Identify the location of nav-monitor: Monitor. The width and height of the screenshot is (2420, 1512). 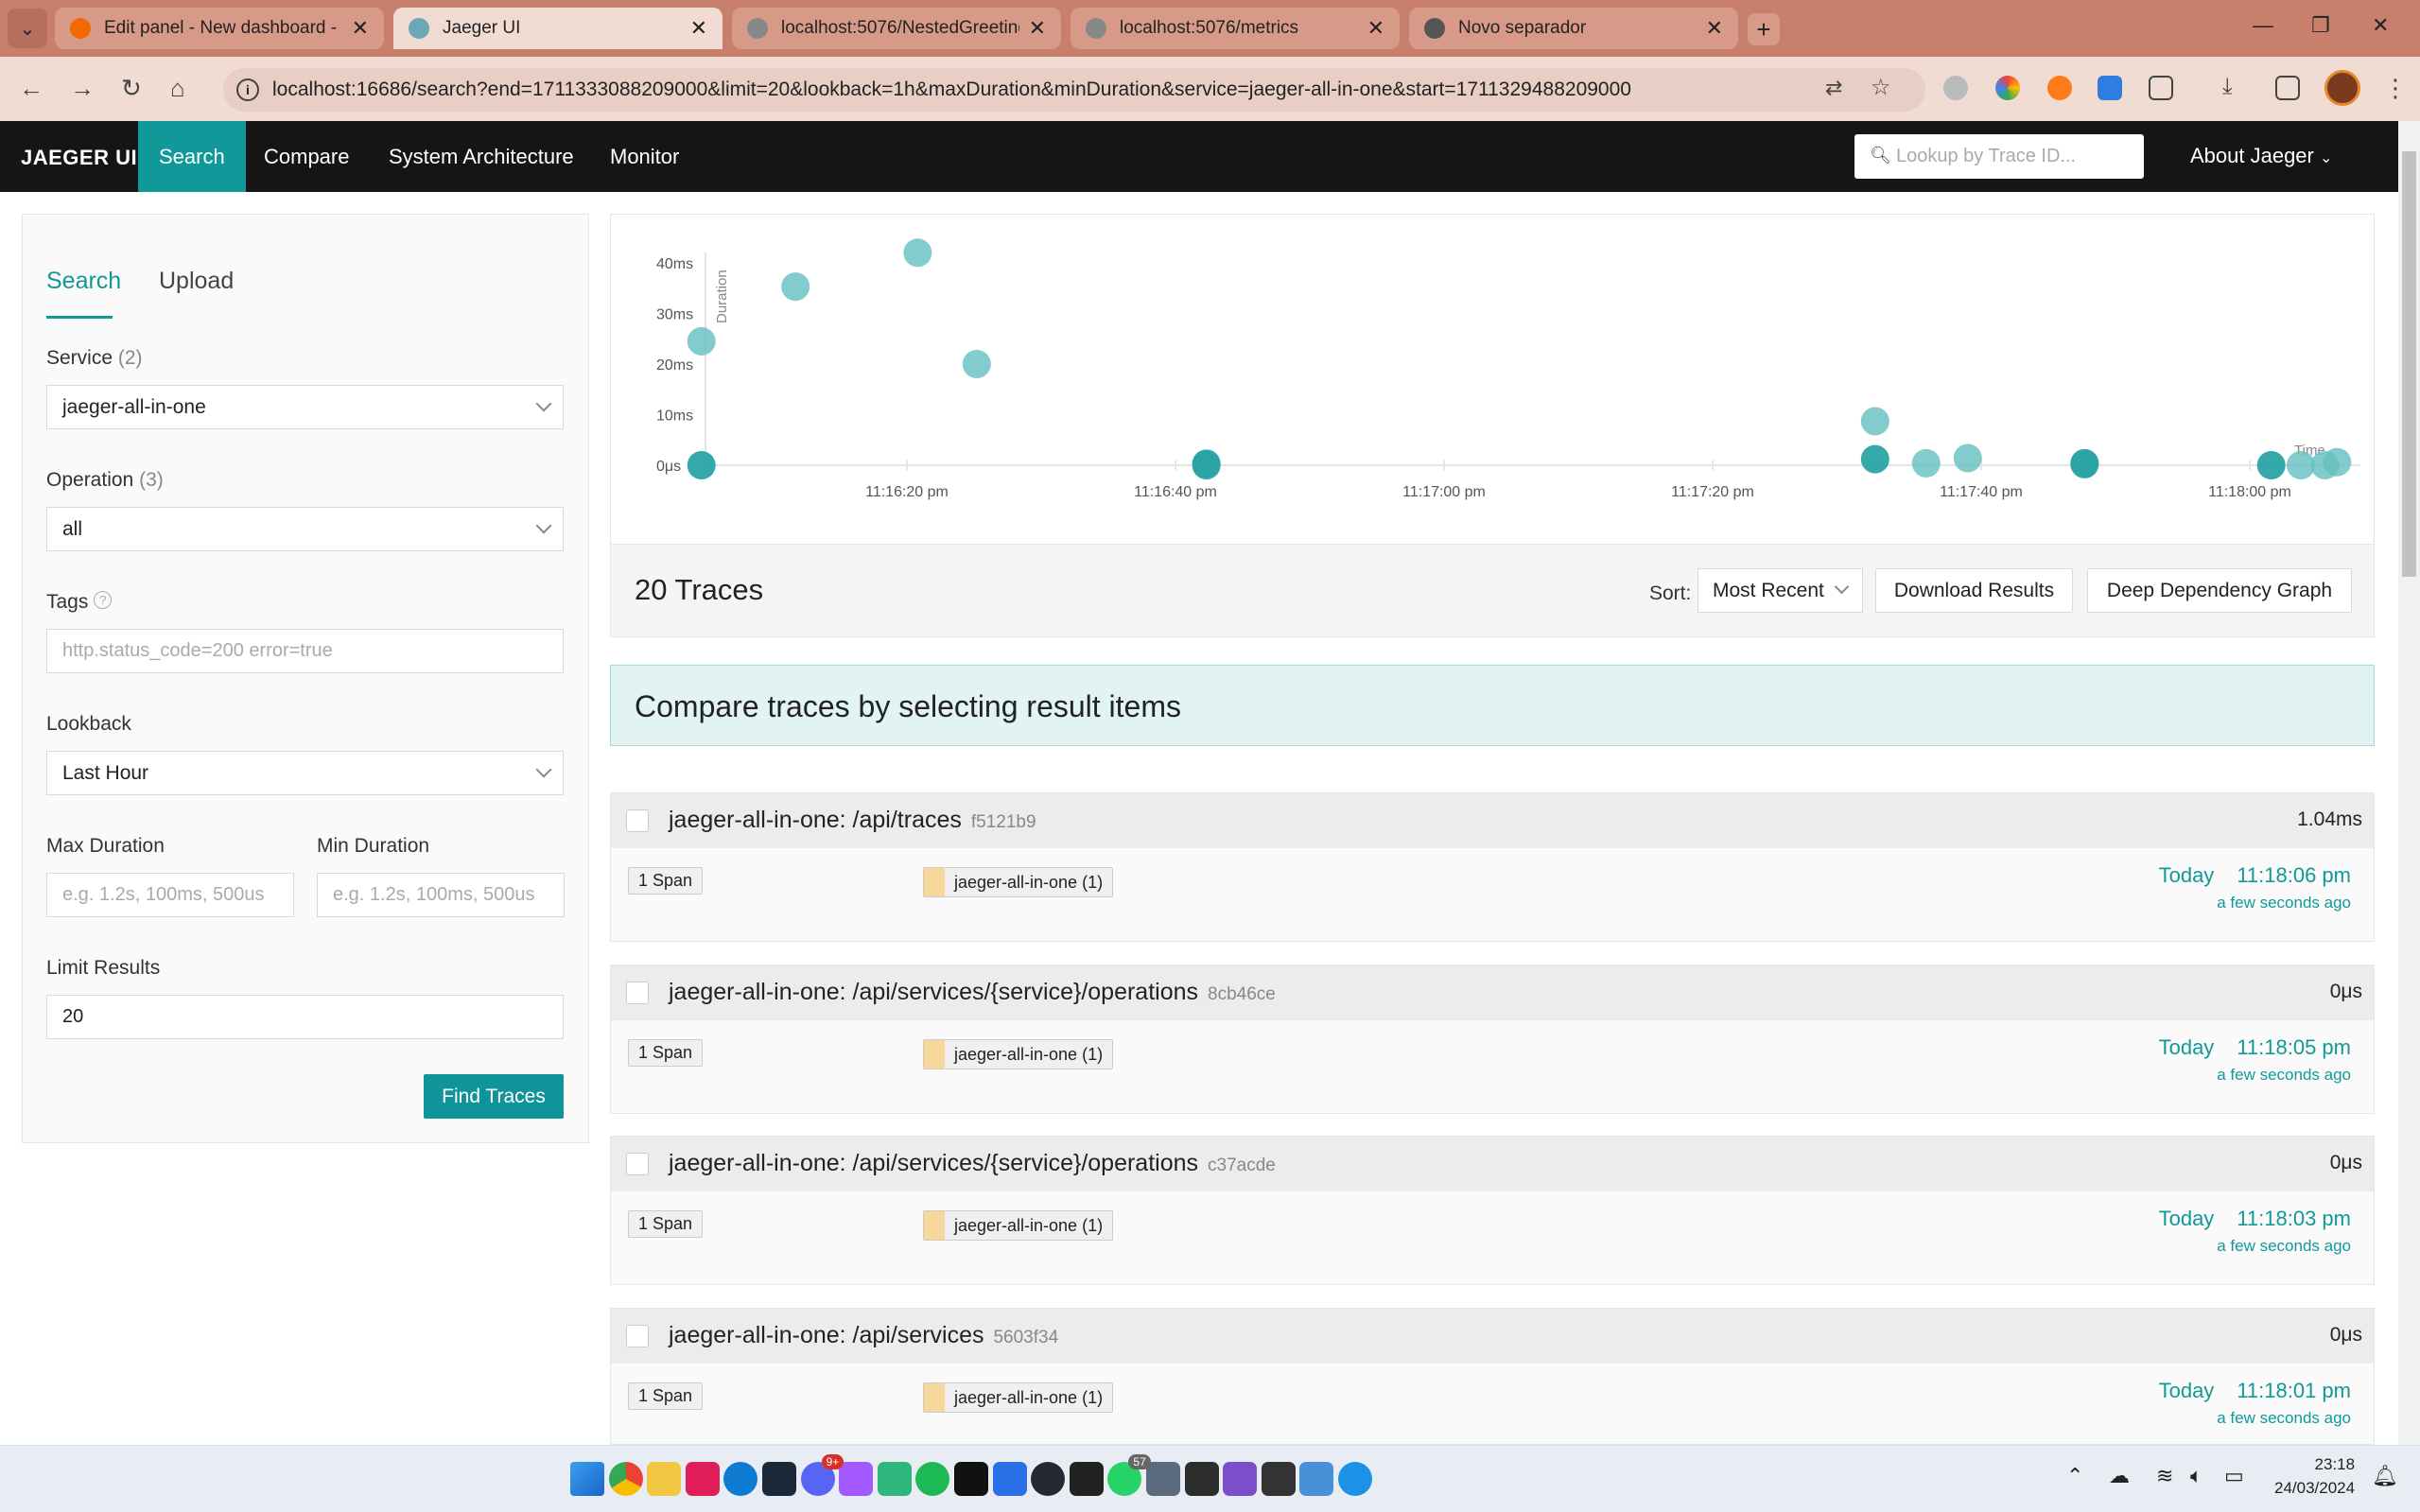
(644, 157).